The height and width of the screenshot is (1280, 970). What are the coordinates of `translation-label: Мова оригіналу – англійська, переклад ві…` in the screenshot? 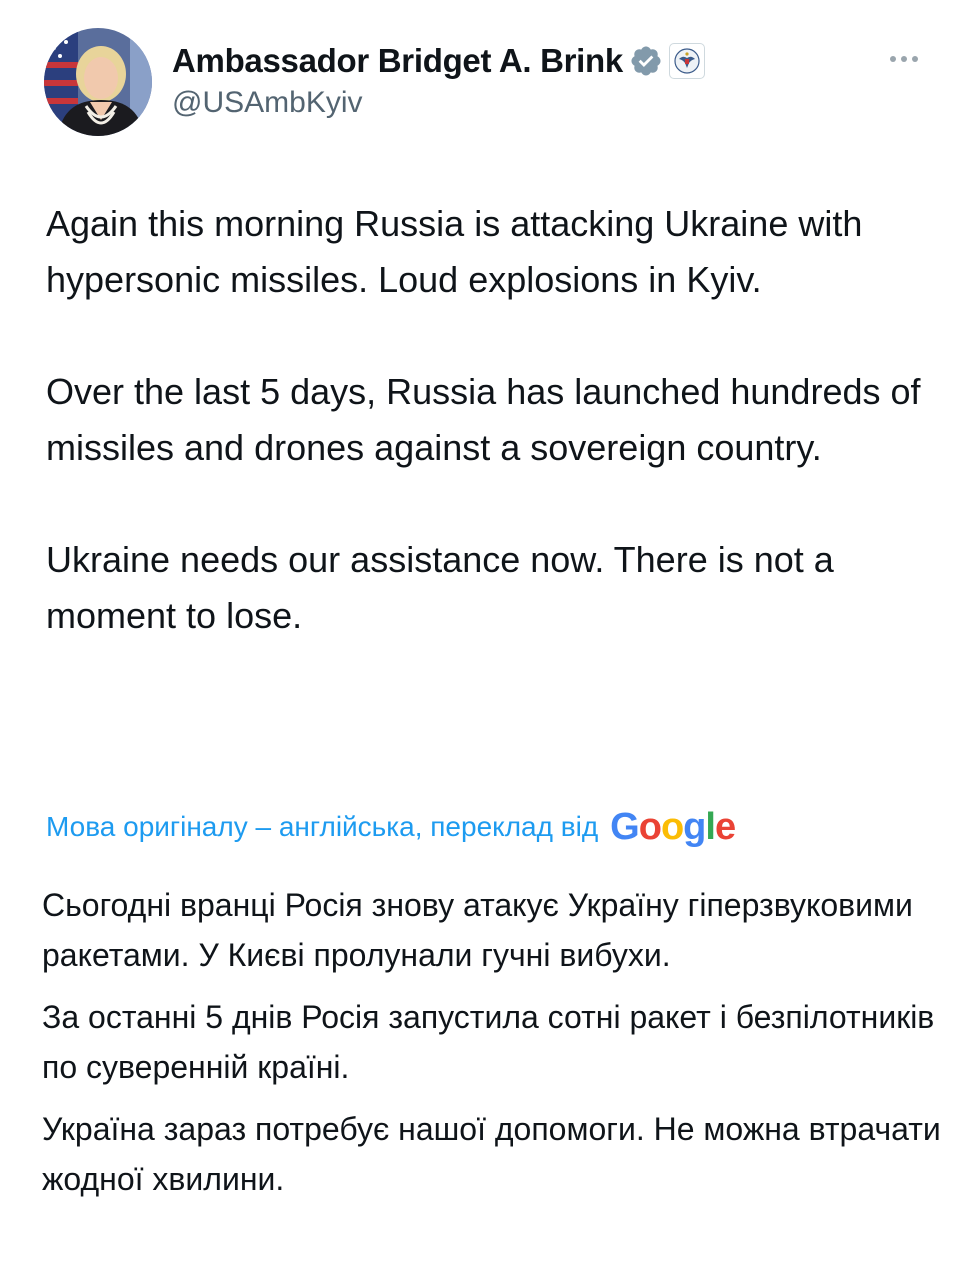 It's located at (322, 827).